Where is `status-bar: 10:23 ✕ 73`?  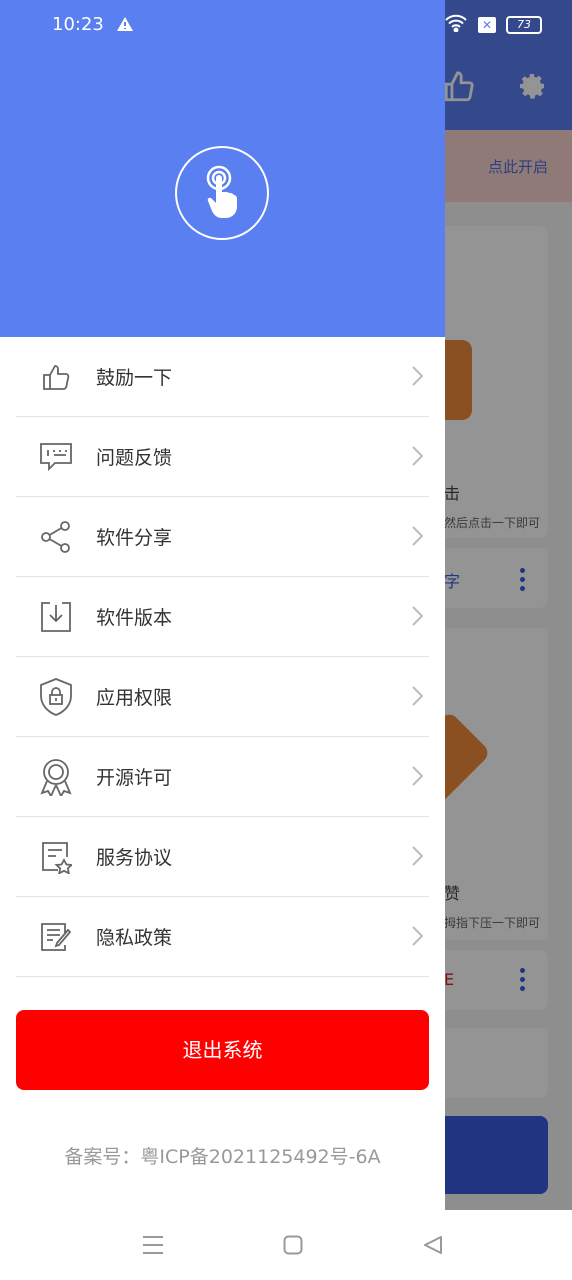 status-bar: 10:23 ✕ 73 is located at coordinates (286, 26).